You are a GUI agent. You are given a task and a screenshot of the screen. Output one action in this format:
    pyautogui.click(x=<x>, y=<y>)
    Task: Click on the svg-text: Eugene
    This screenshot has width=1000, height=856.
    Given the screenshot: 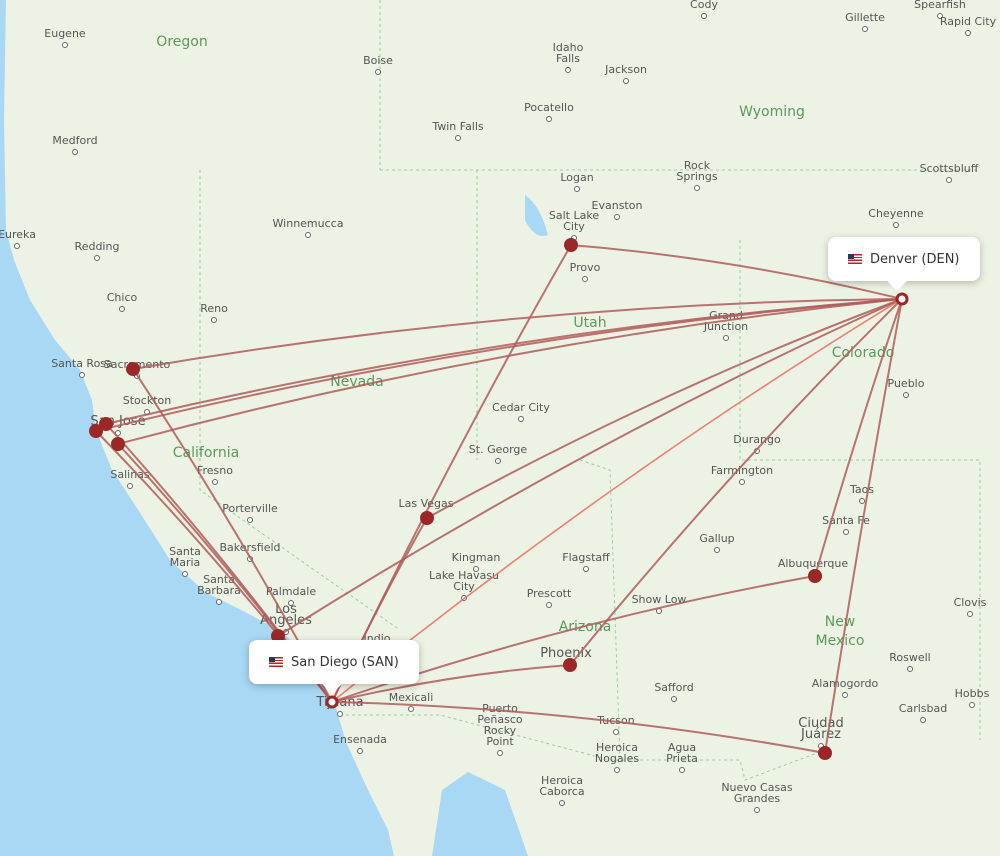 What is the action you would take?
    pyautogui.click(x=65, y=33)
    